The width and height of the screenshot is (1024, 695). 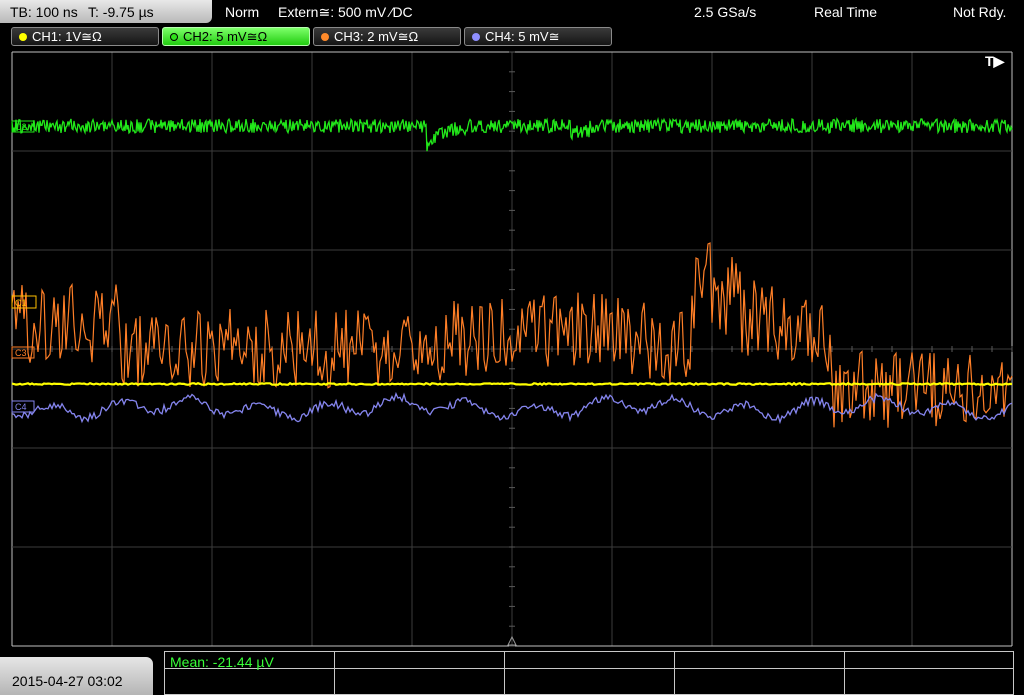 I want to click on ready-state: Not Rdy., so click(x=980, y=12).